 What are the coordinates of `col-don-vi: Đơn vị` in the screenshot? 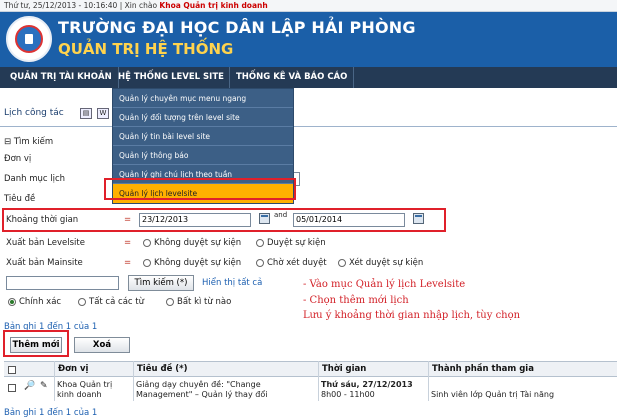 It's located at (73, 370).